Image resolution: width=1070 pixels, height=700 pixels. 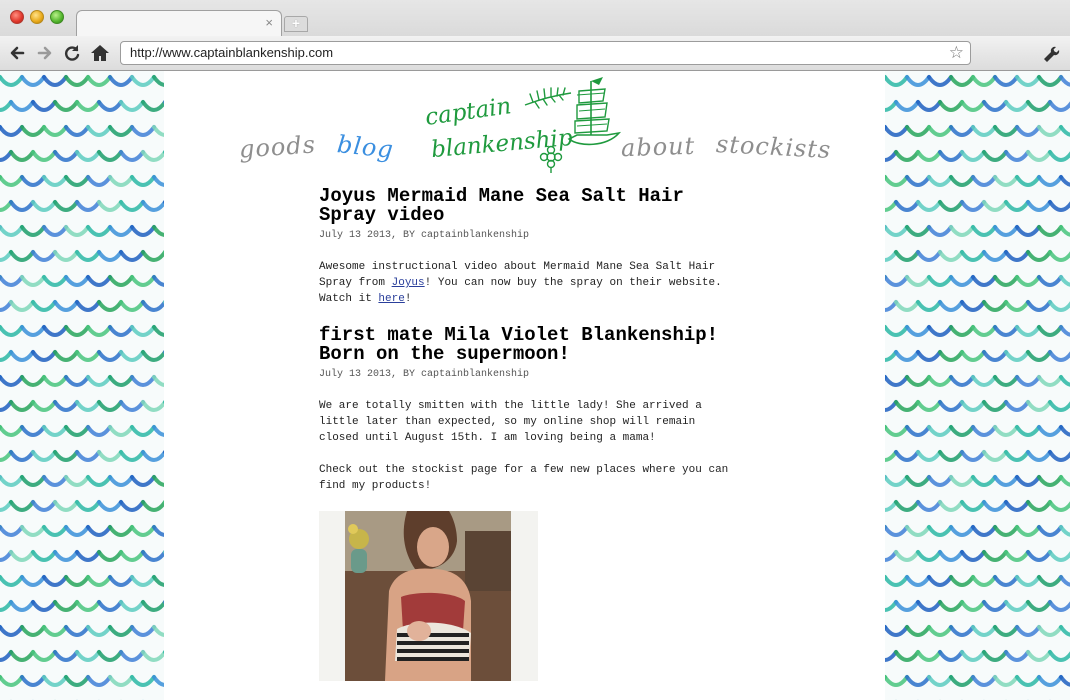 I want to click on post-paragraph: Watch it here!, so click(x=524, y=299).